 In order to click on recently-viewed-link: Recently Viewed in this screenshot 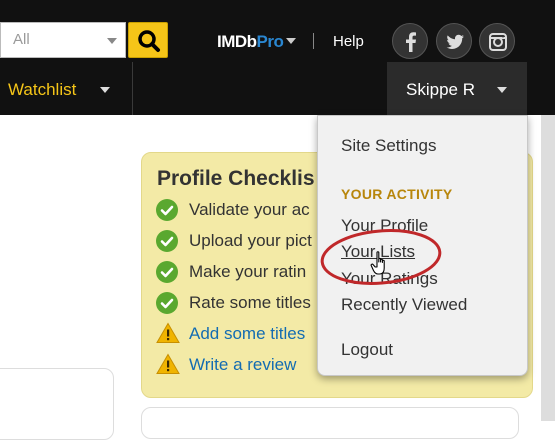, I will do `click(404, 305)`.